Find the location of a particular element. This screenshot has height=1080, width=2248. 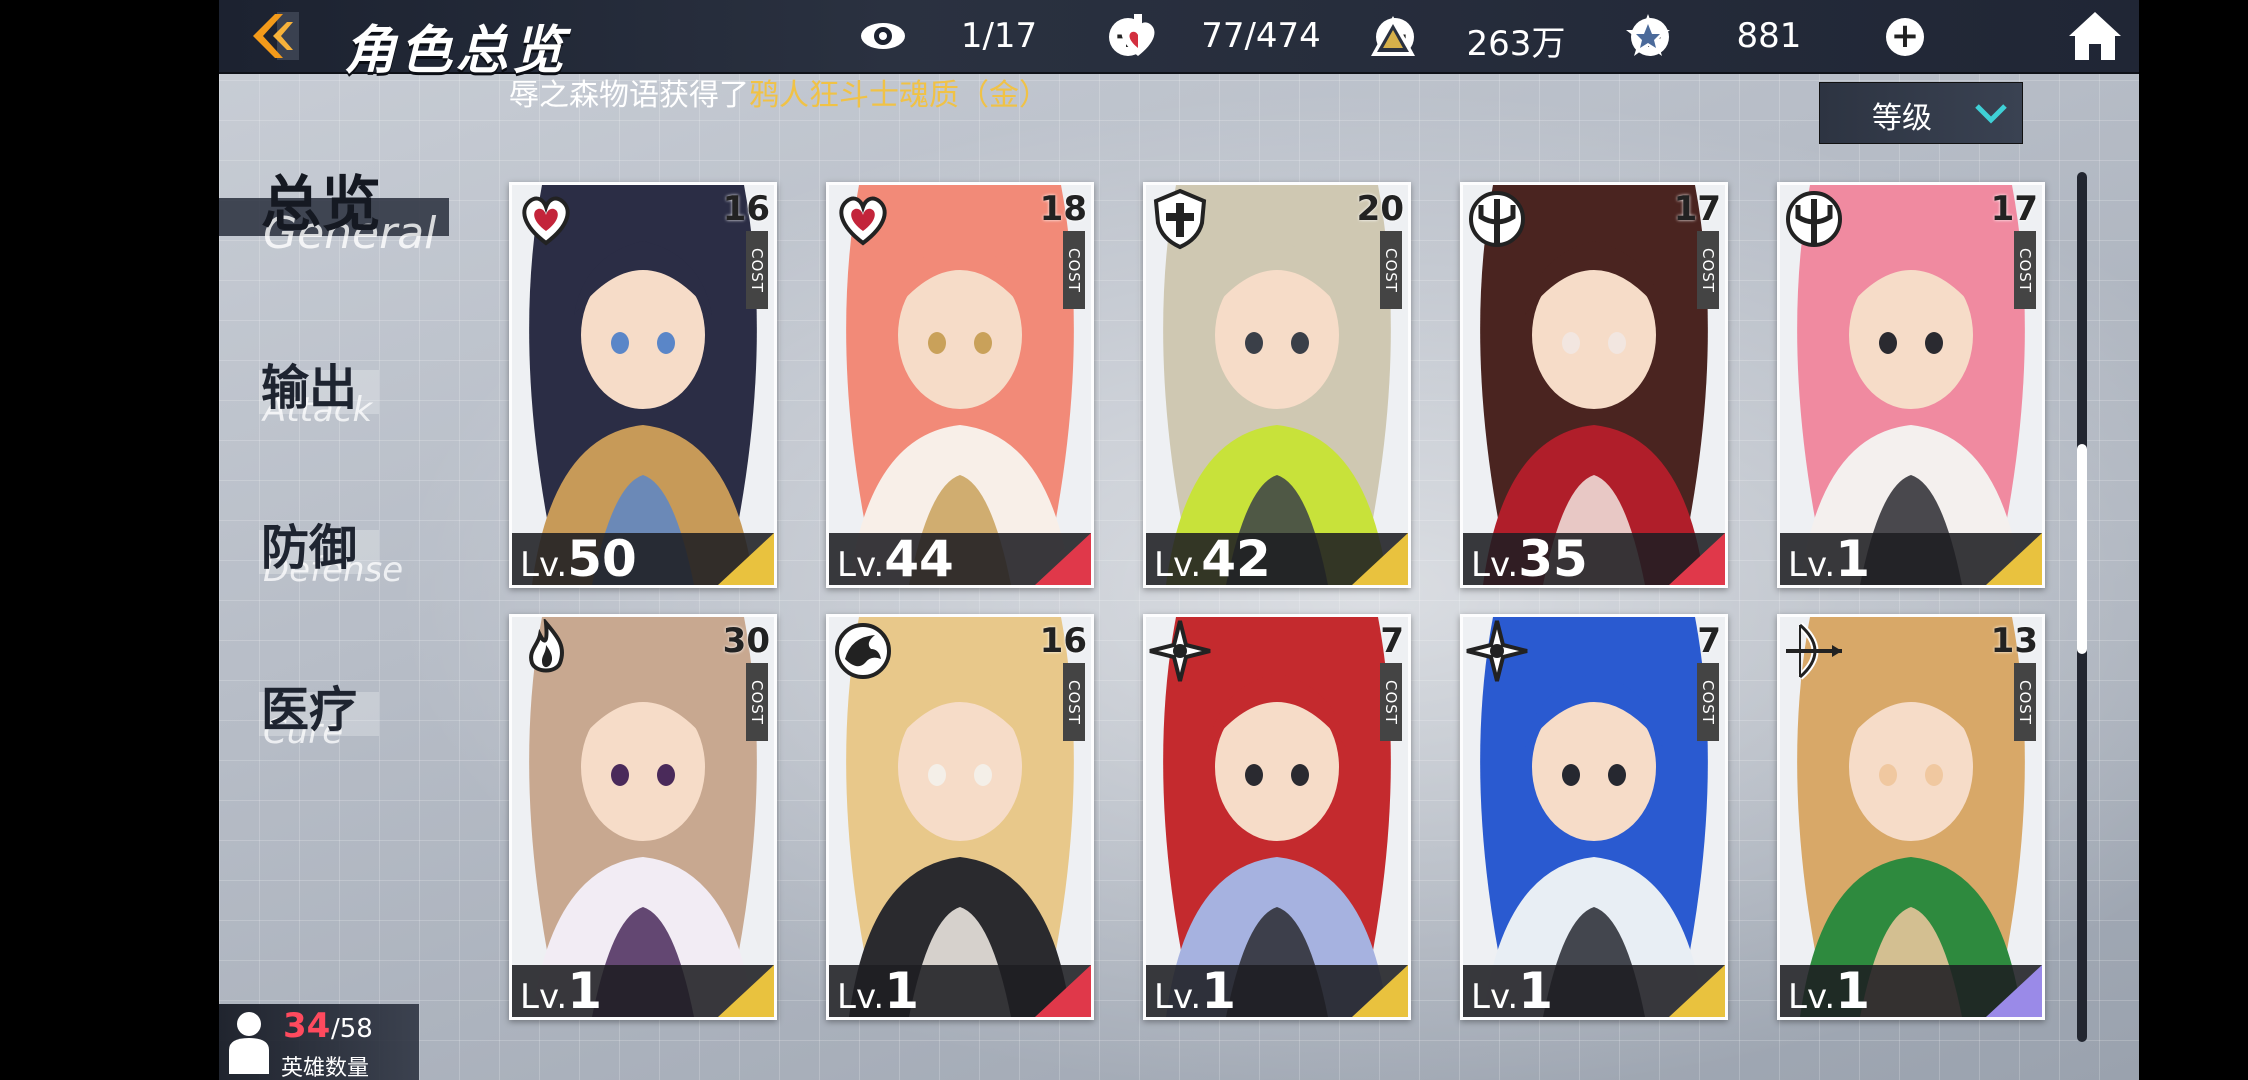

level-text: Lv.42 is located at coordinates (1212, 559).